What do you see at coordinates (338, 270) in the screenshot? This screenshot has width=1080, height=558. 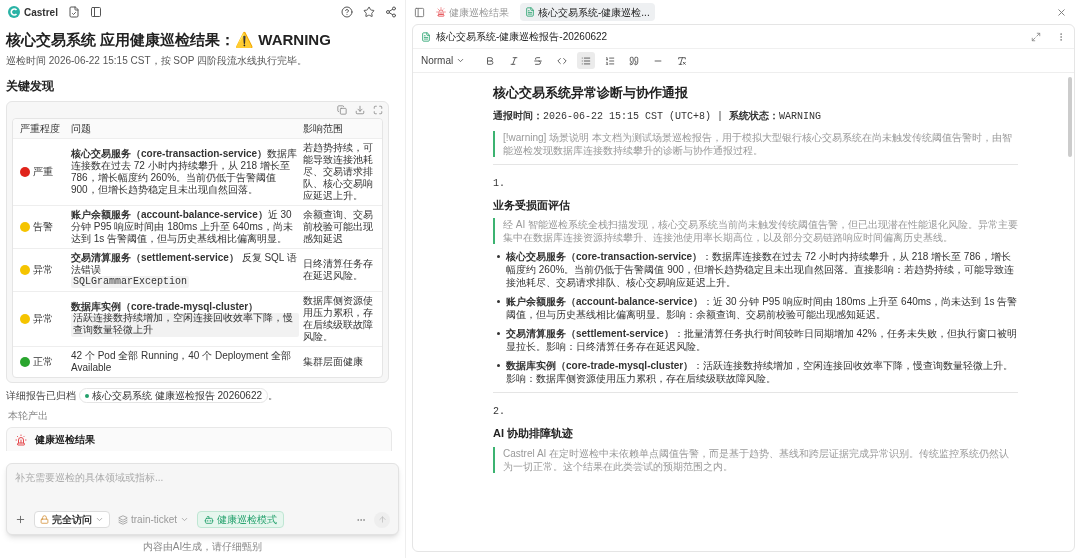 I see `impact-text: 日终清算任务存在延迟风险。` at bounding box center [338, 270].